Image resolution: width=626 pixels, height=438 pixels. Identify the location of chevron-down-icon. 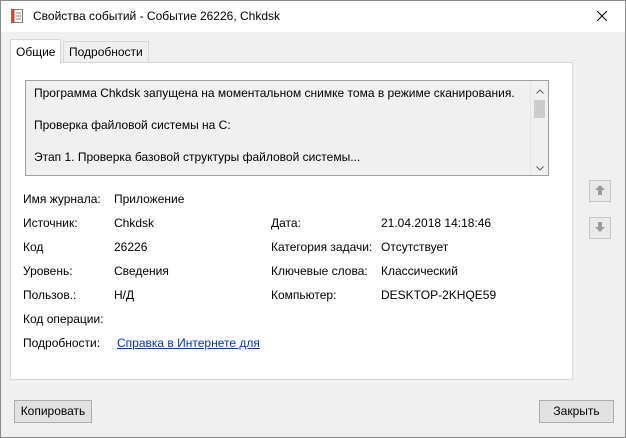
(539, 167).